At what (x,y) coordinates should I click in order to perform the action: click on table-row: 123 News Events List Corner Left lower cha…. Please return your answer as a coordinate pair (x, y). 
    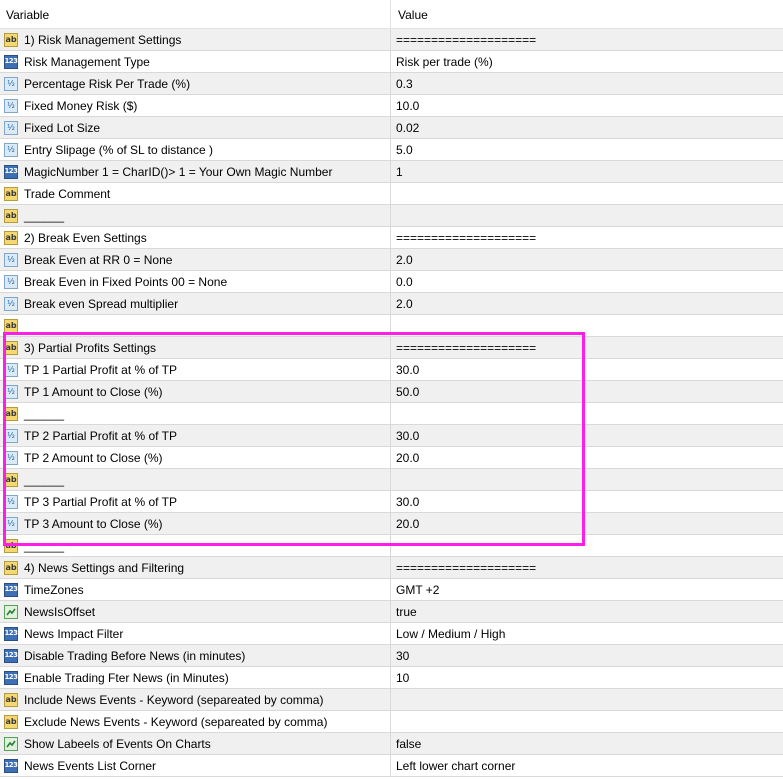
    Looking at the image, I should click on (391, 766).